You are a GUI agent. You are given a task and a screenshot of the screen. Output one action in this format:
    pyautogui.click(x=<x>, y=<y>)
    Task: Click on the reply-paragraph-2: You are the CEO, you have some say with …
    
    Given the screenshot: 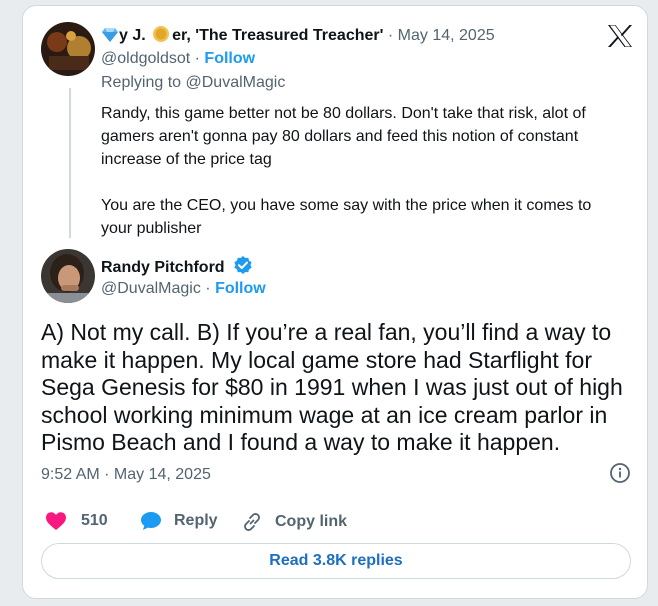 What is the action you would take?
    pyautogui.click(x=346, y=217)
    